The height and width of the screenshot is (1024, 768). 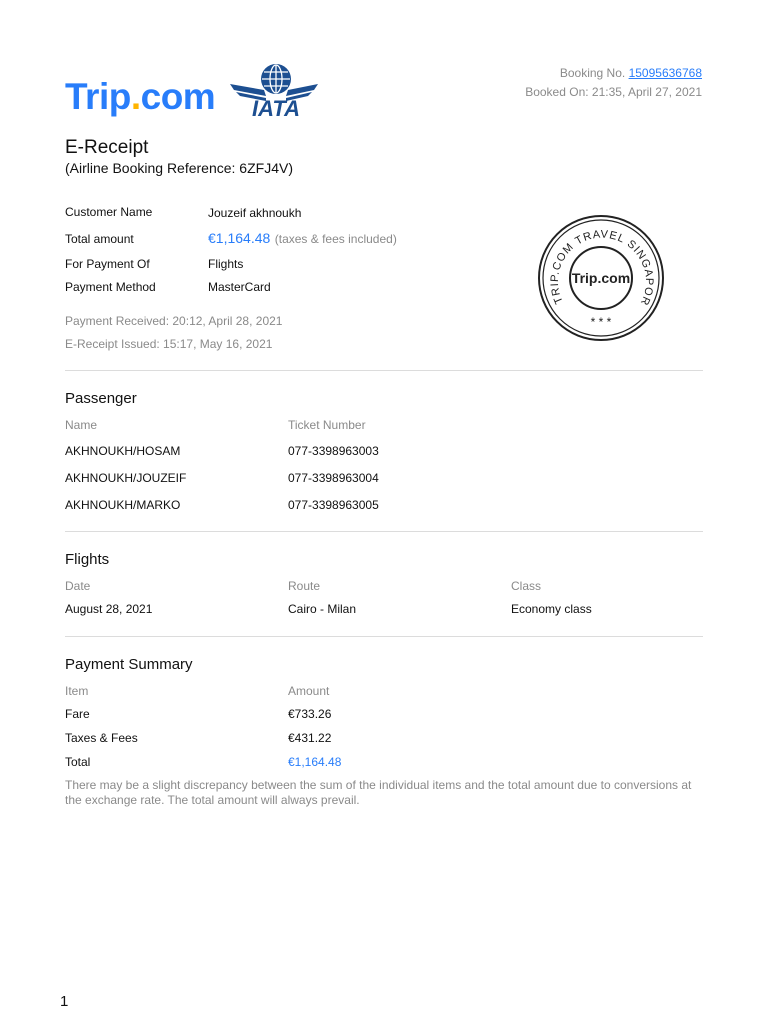 What do you see at coordinates (310, 738) in the screenshot?
I see `payment-amount: €431.22` at bounding box center [310, 738].